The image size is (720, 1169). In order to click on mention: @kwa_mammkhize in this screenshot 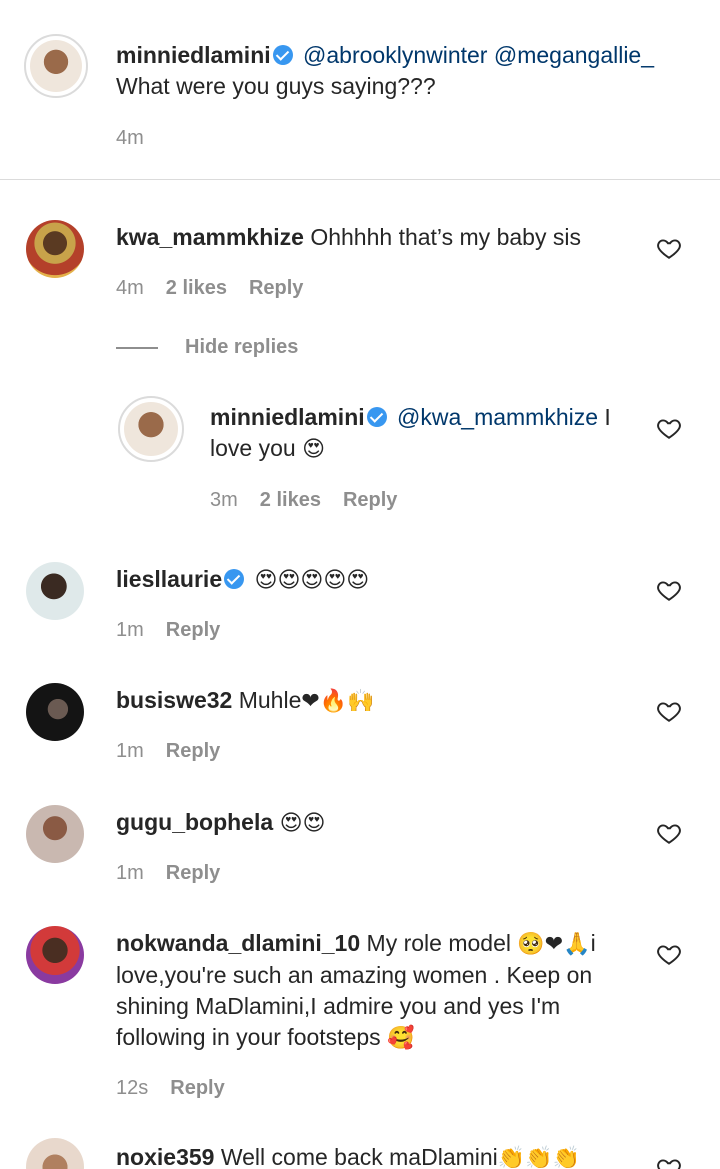, I will do `click(497, 417)`.